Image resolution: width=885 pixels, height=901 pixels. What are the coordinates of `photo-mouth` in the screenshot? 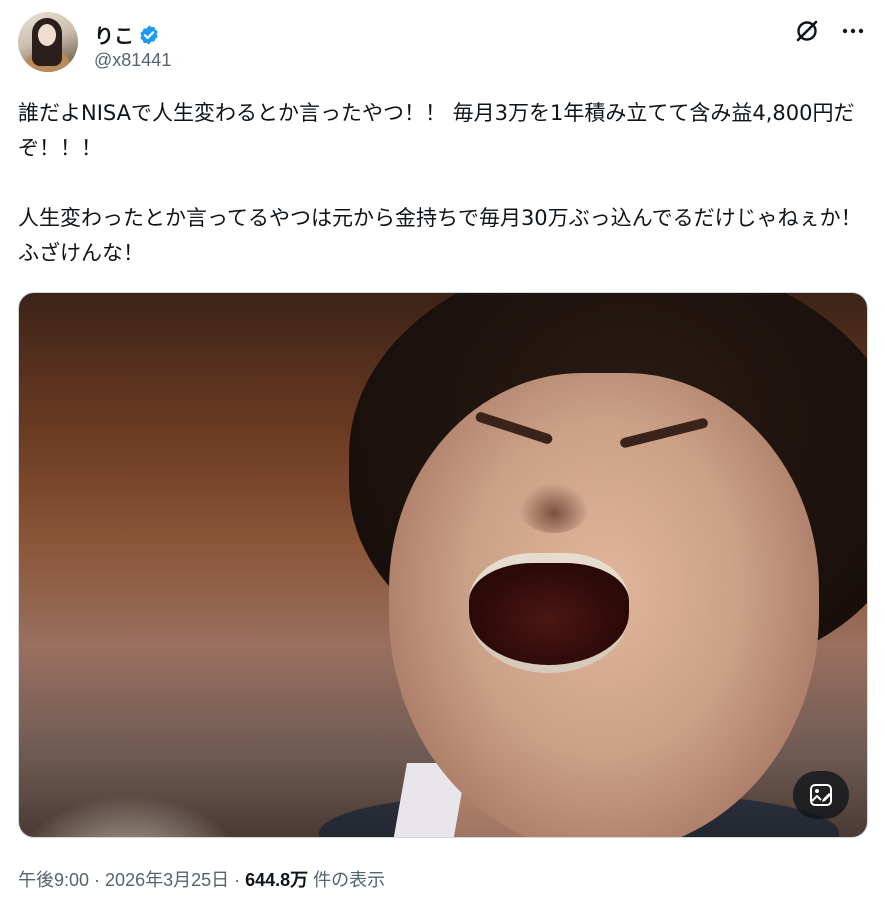 It's located at (549, 613).